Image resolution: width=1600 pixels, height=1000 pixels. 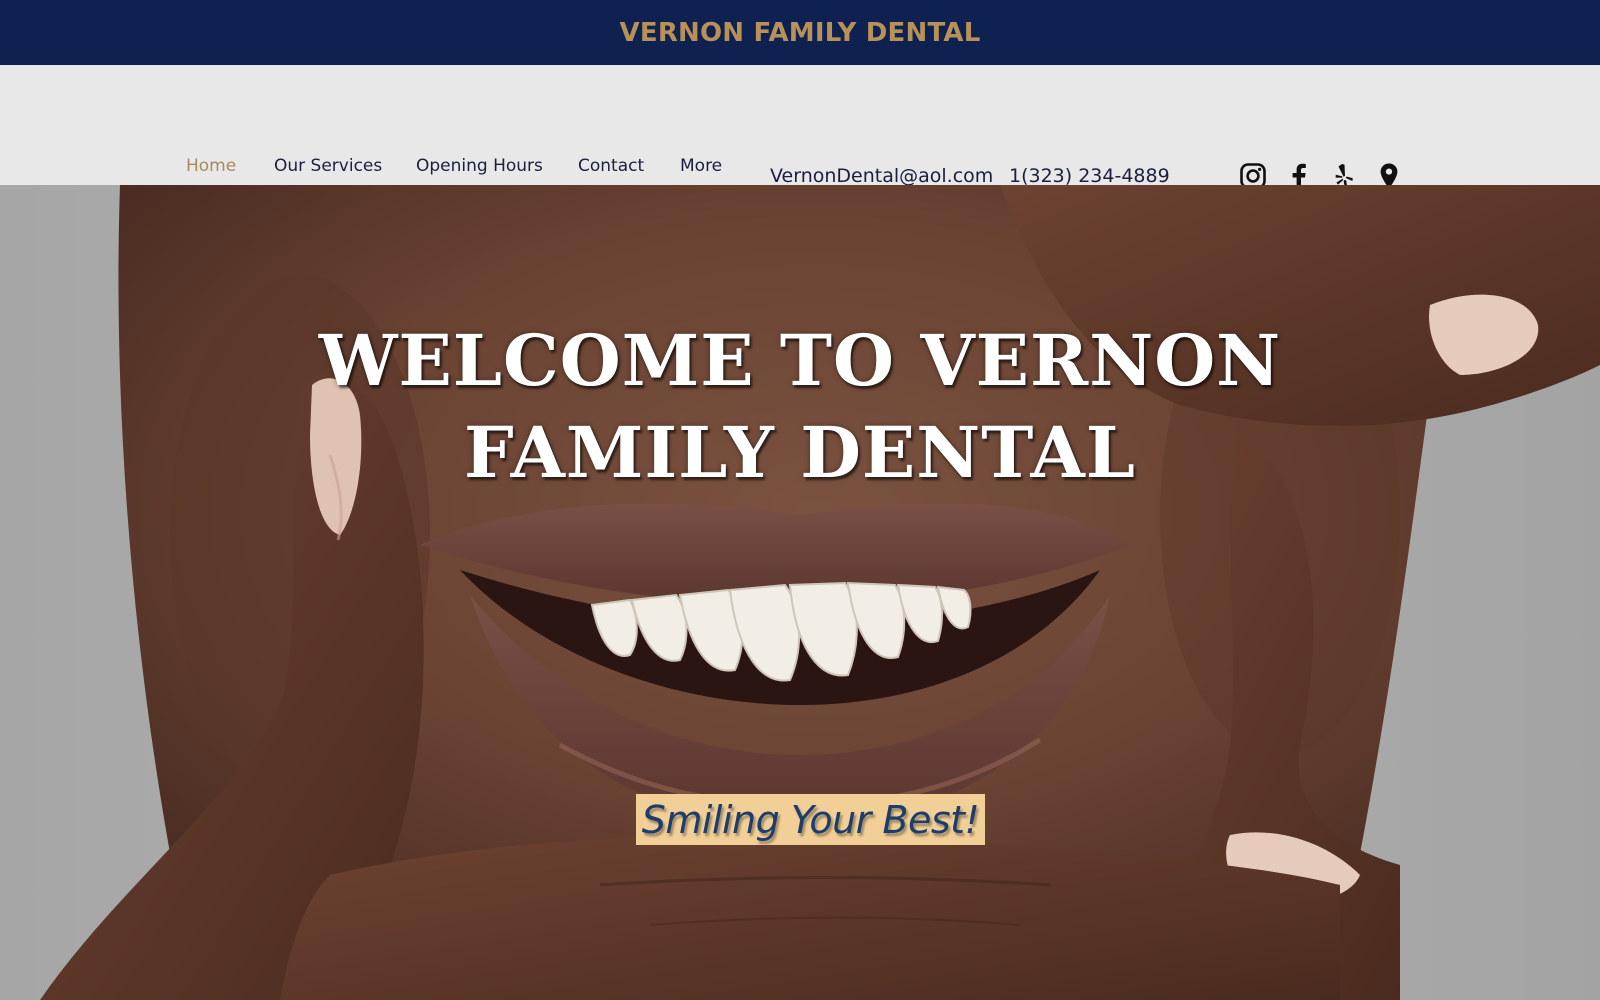 I want to click on nav-item-more: More, so click(x=701, y=166).